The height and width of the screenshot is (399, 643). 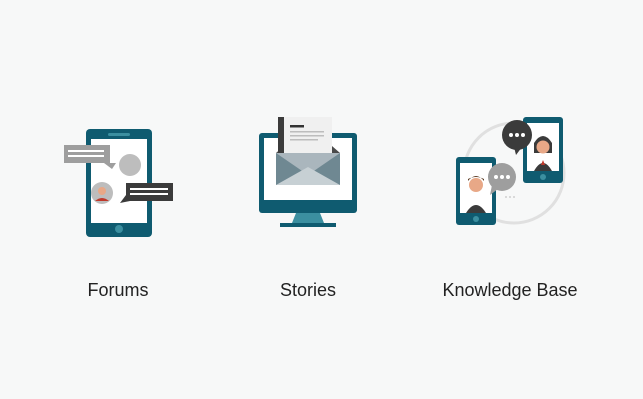 I want to click on forums-phone-chat-icon, so click(x=118, y=183).